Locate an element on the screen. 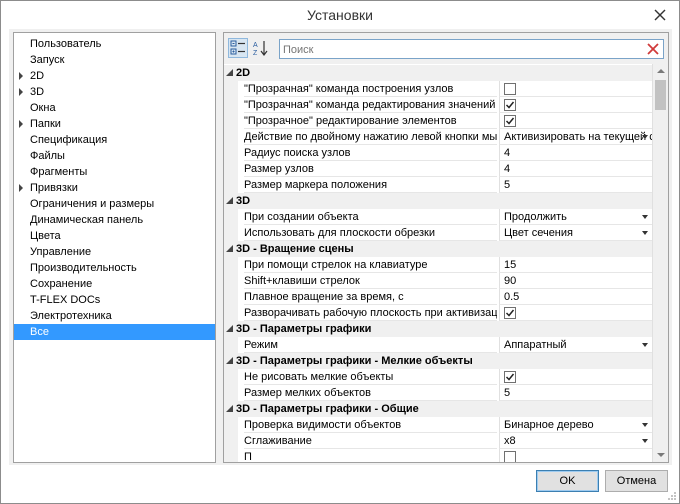  tree-item: Запуск is located at coordinates (114, 60).